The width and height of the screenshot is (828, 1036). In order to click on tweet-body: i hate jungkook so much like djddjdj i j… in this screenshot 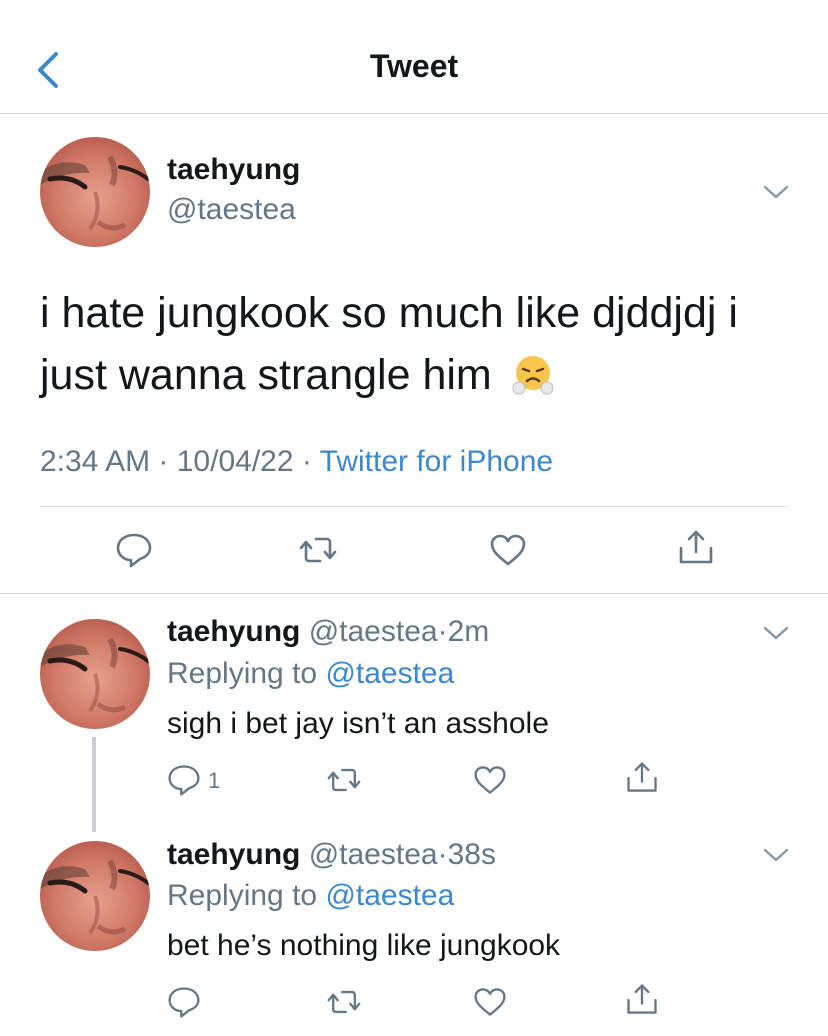, I will do `click(389, 344)`.